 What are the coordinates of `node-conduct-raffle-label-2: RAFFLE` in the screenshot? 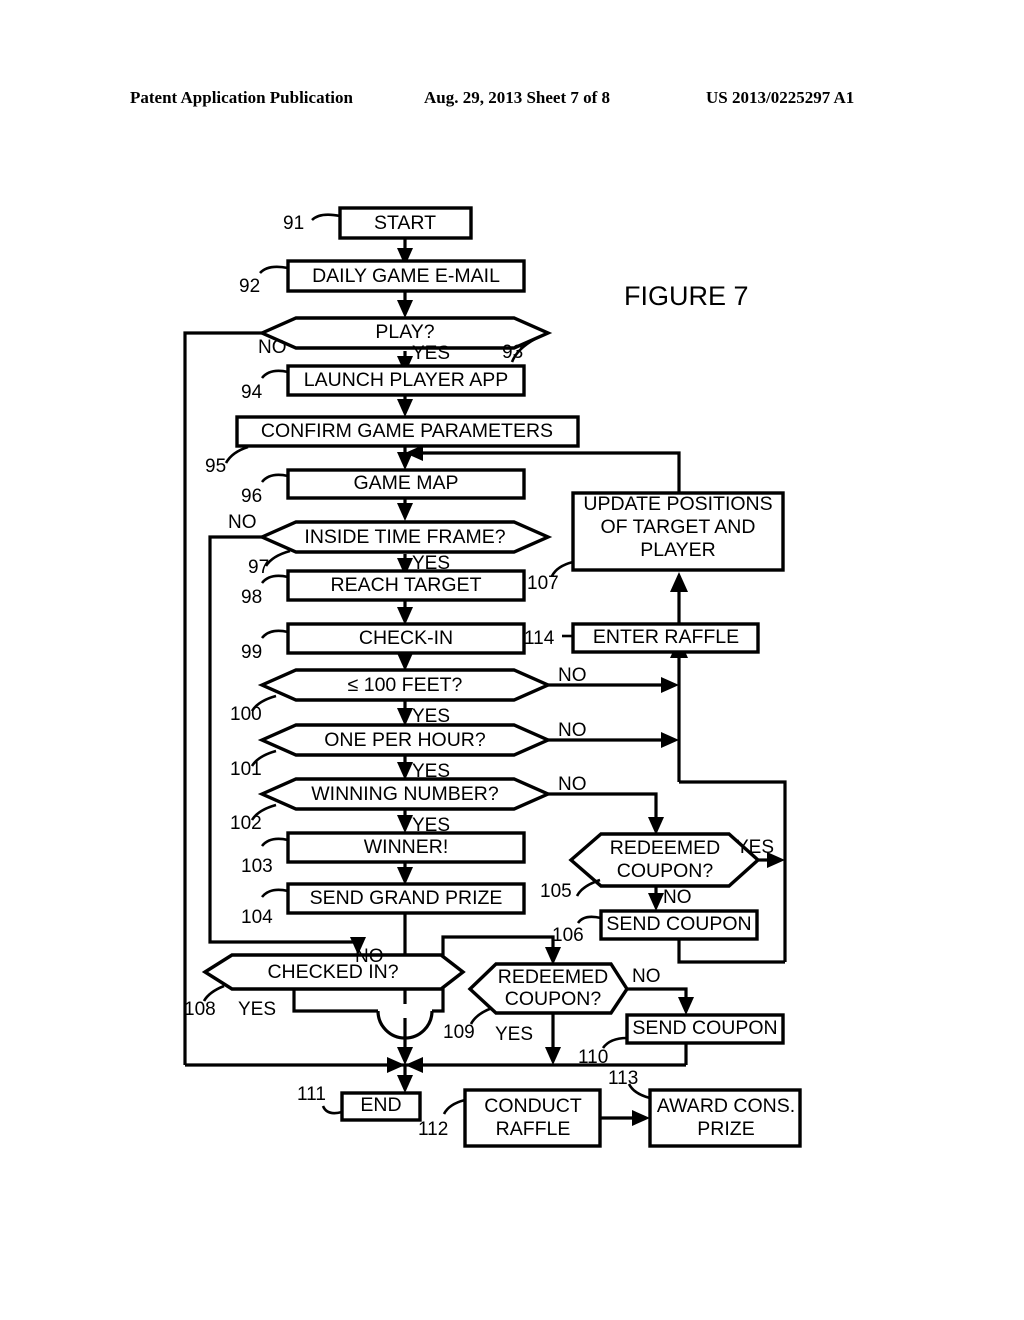 It's located at (533, 1129).